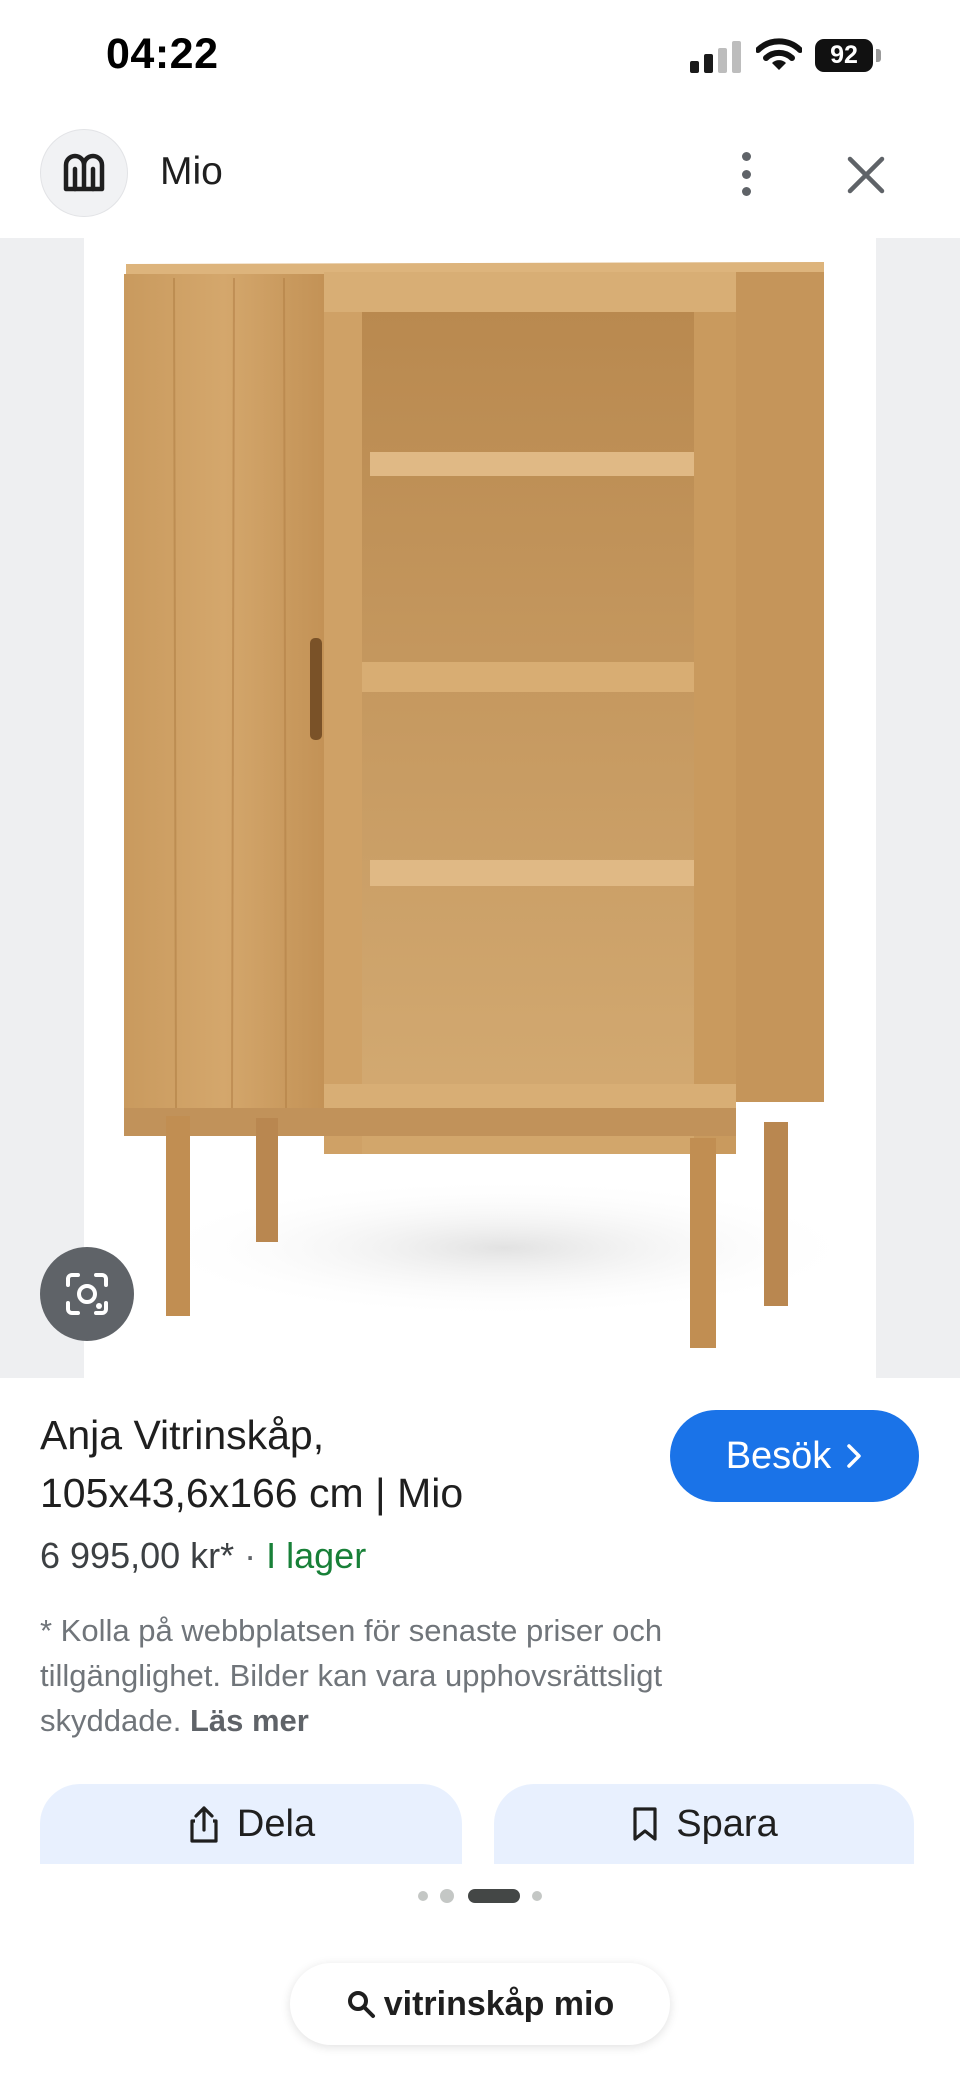  Describe the element at coordinates (866, 175) in the screenshot. I see `close-icon` at that location.